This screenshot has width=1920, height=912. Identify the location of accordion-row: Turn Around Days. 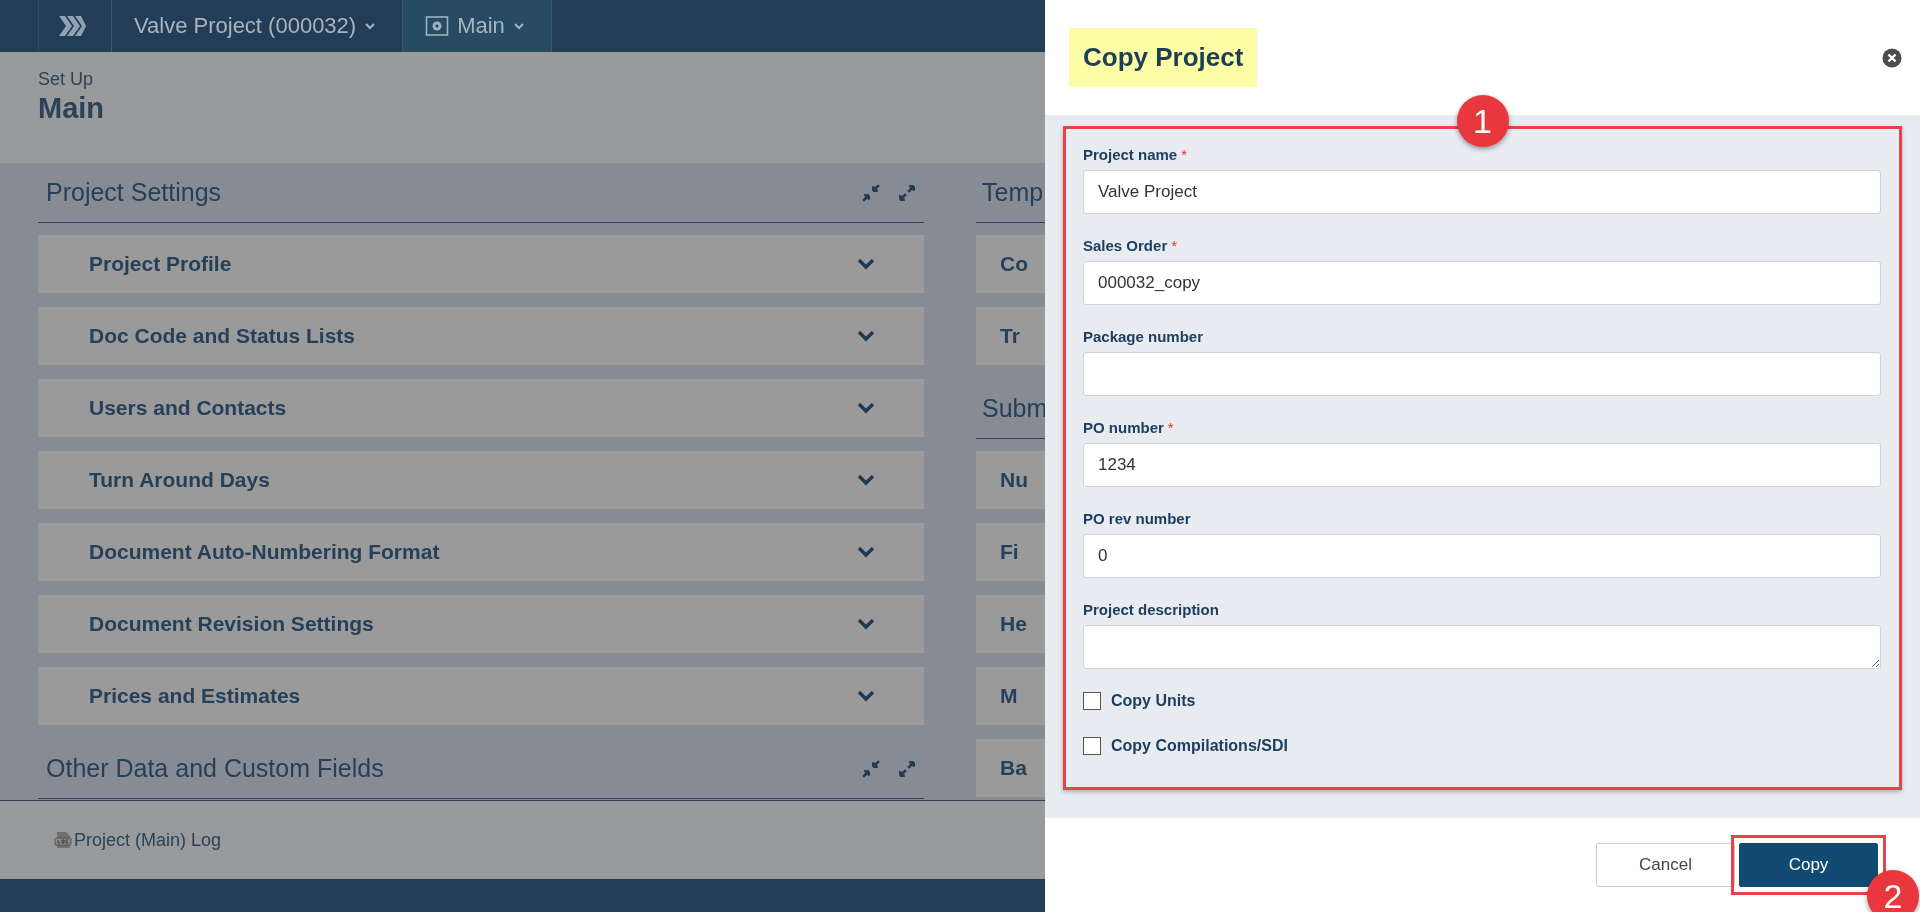
(481, 480).